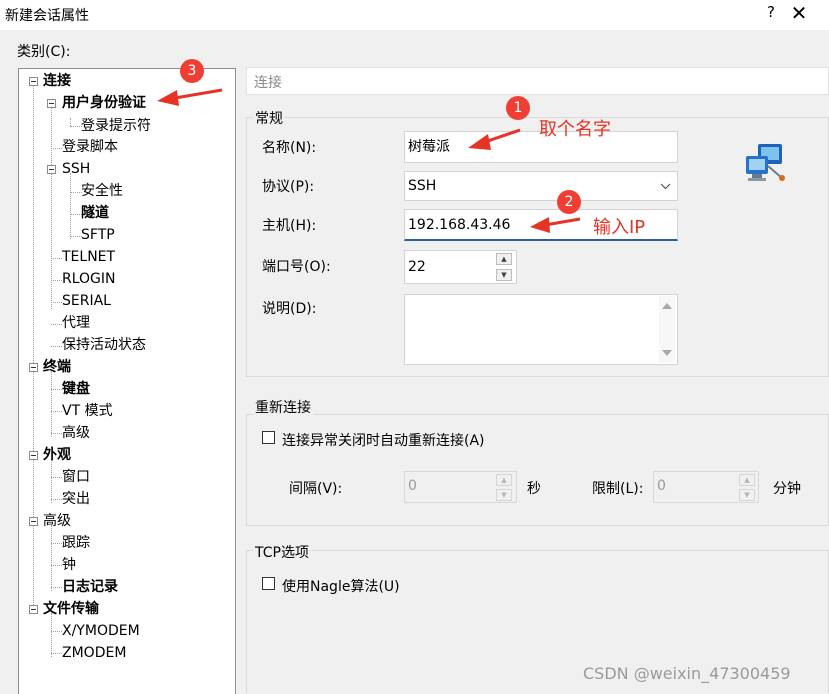 The height and width of the screenshot is (694, 829). Describe the element at coordinates (198, 94) in the screenshot. I see `arrow-auth-icon` at that location.